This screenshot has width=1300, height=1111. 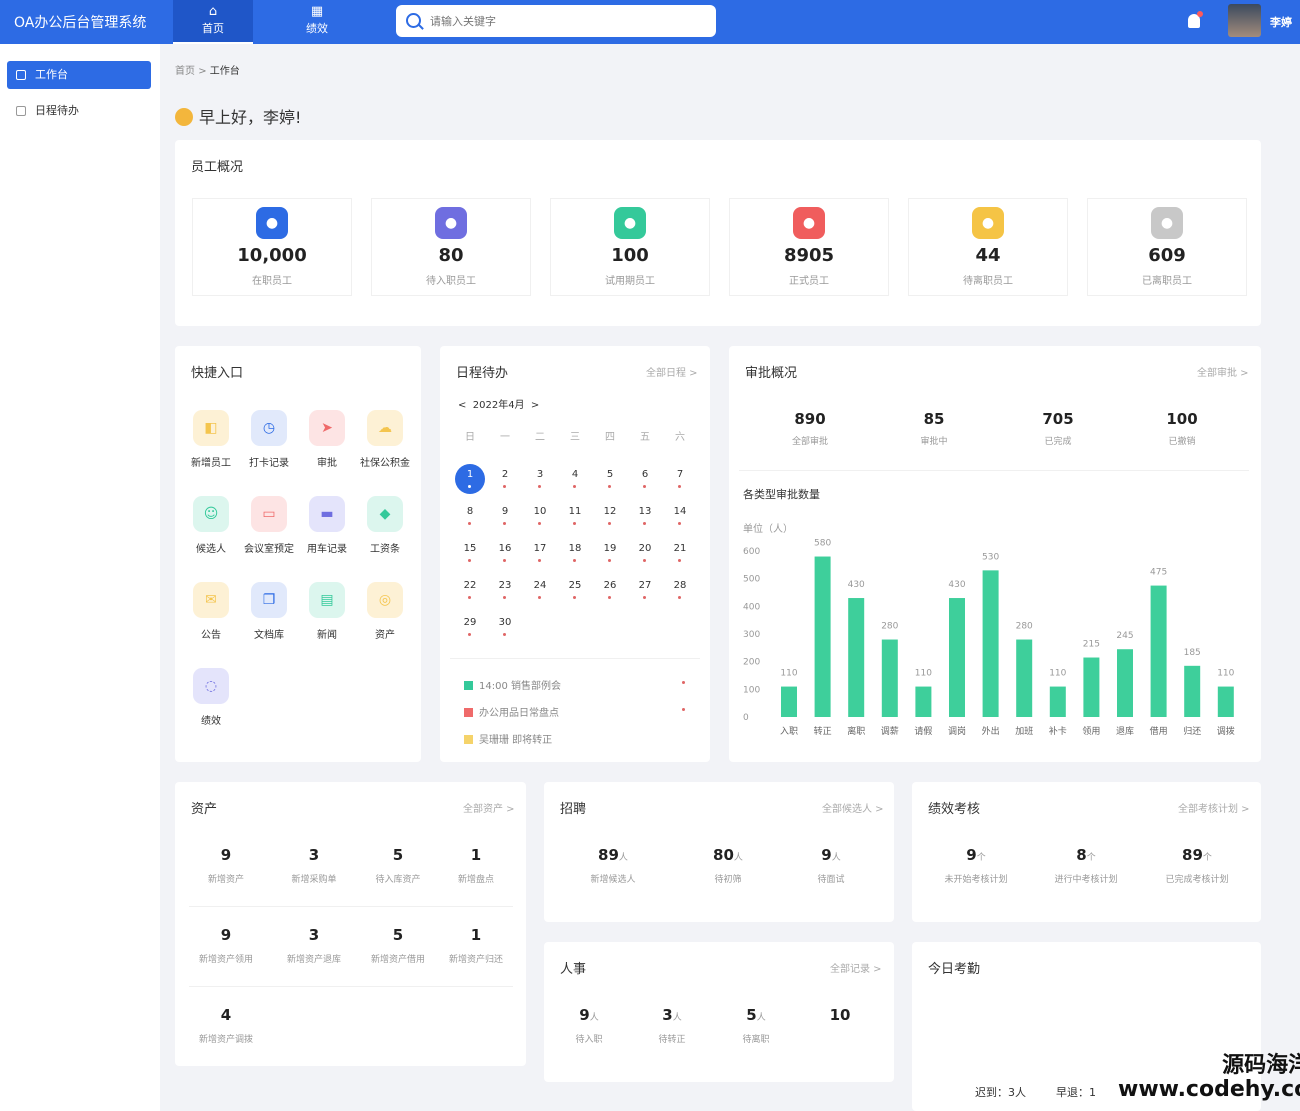 I want to click on employee-stat: ● 8905 正式员工, so click(x=809, y=247).